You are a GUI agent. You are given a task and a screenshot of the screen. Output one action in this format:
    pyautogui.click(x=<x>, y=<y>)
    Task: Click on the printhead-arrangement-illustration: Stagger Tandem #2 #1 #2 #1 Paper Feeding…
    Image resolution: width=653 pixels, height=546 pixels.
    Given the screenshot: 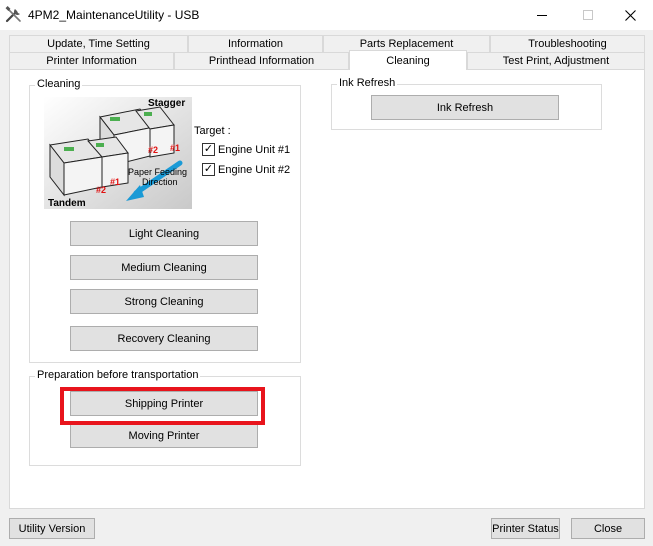 What is the action you would take?
    pyautogui.click(x=118, y=153)
    